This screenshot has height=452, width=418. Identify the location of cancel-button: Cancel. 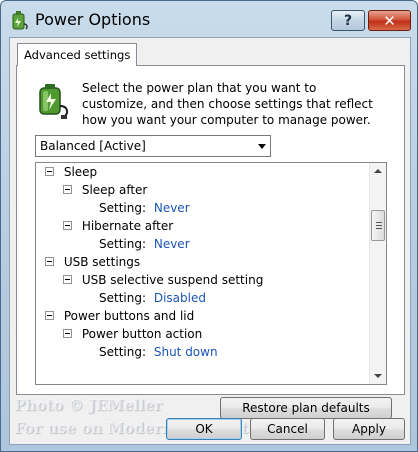
(287, 429).